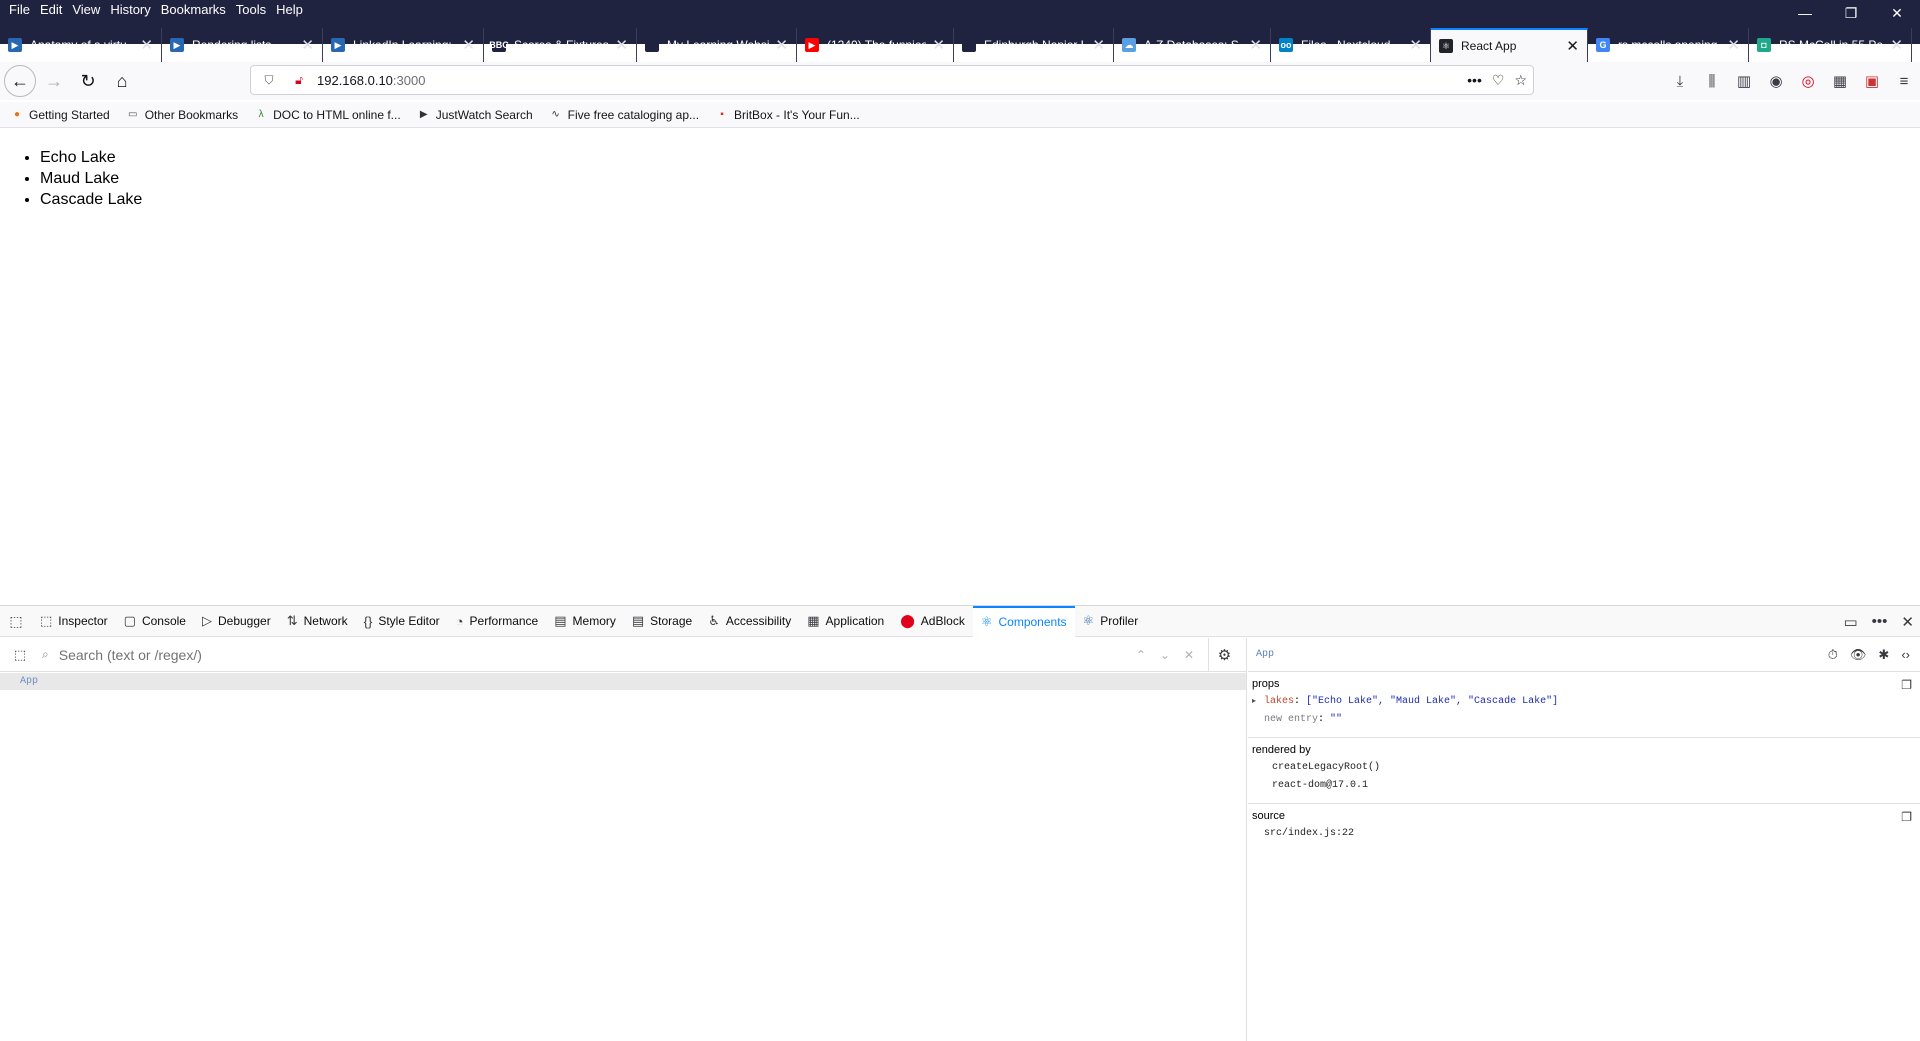 The height and width of the screenshot is (1041, 1920). What do you see at coordinates (932, 621) in the screenshot?
I see `devtools-tab: ⬤ AdBlock` at bounding box center [932, 621].